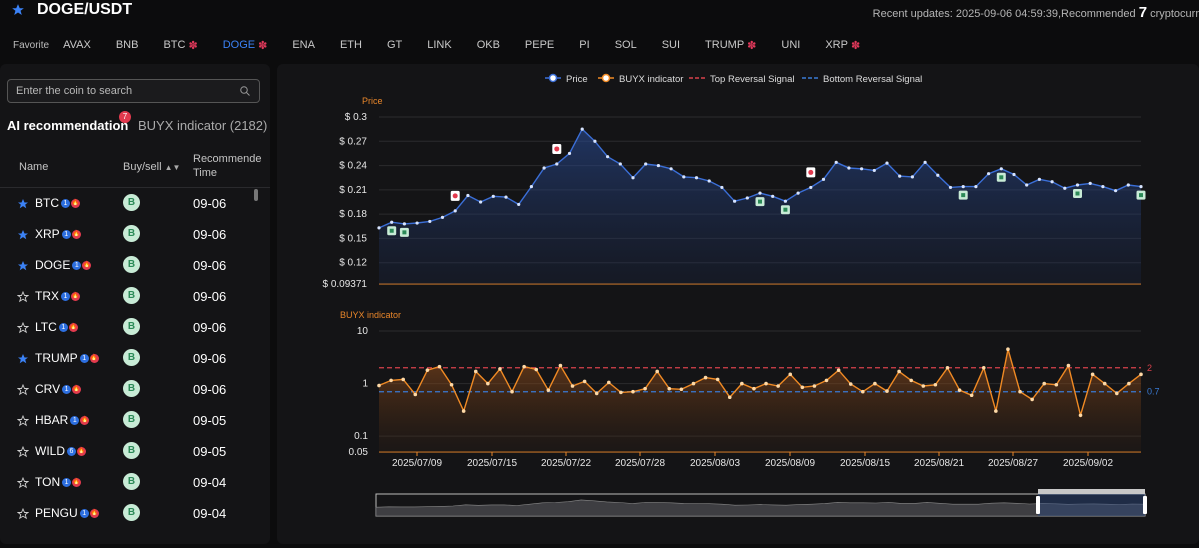 The image size is (1199, 548). What do you see at coordinates (127, 328) in the screenshot?
I see `table-row: LTC 1 🔥 B 09-06` at bounding box center [127, 328].